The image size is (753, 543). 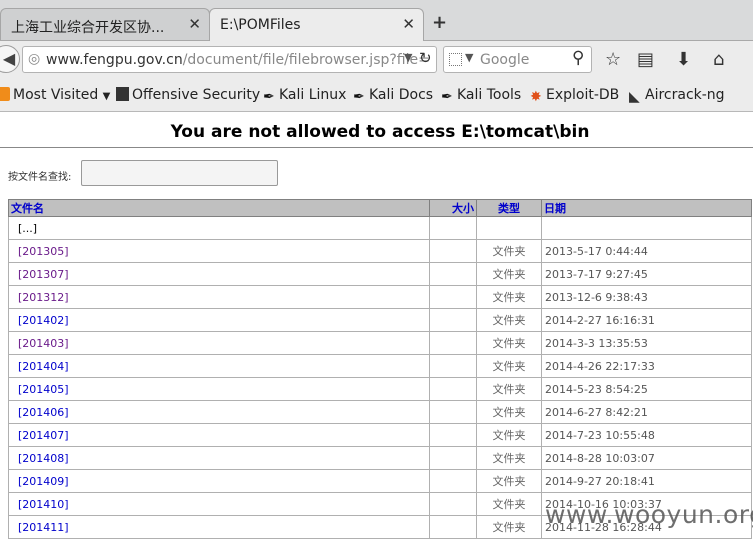 What do you see at coordinates (646, 481) in the screenshot?
I see `date-cell: 2014-9-27 20:18:41` at bounding box center [646, 481].